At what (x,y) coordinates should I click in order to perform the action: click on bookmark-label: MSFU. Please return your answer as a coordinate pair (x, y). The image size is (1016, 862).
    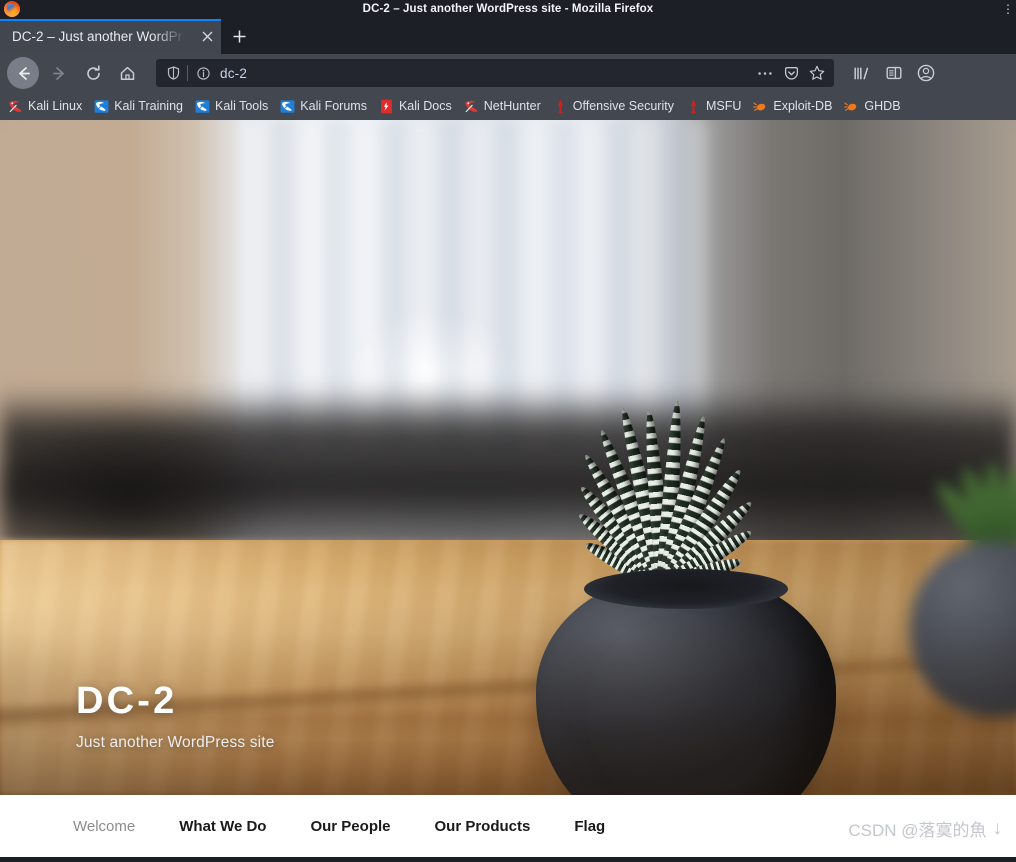
    Looking at the image, I should click on (723, 106).